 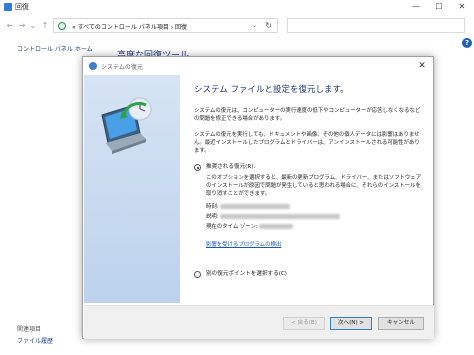 I want to click on maximize-button: ☐, so click(x=439, y=7).